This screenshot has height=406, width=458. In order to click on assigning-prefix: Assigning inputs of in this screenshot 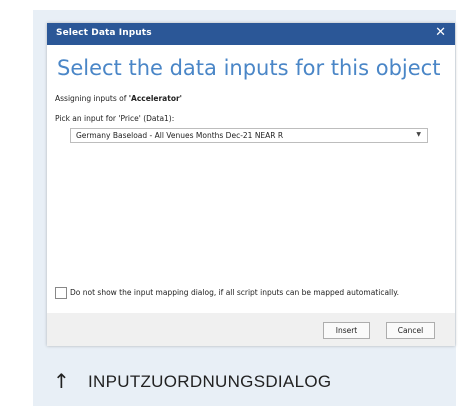, I will do `click(92, 98)`.